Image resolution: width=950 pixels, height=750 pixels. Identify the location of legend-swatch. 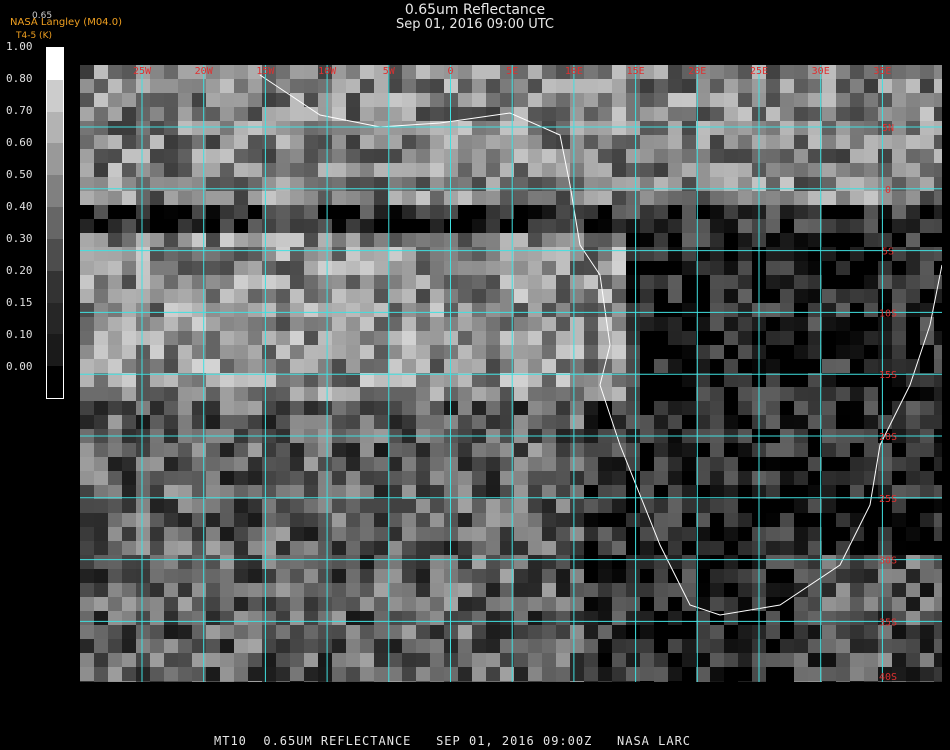
(55, 159).